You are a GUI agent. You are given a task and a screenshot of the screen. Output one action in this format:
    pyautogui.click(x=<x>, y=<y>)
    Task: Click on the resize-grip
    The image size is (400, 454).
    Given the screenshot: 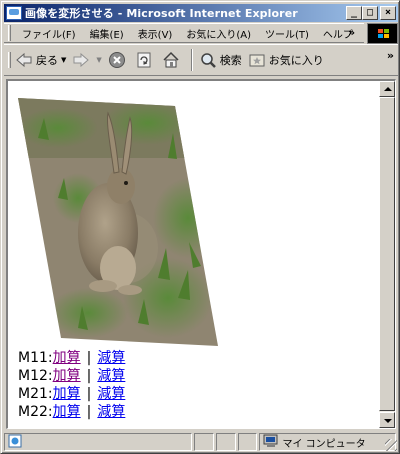 What is the action you would take?
    pyautogui.click(x=391, y=445)
    